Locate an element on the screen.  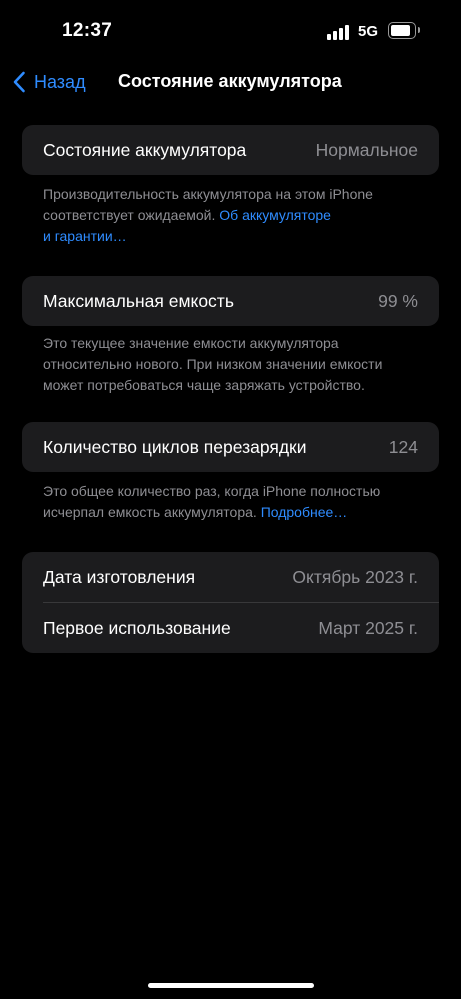
page-title: Состояние аккумулятора is located at coordinates (230, 81).